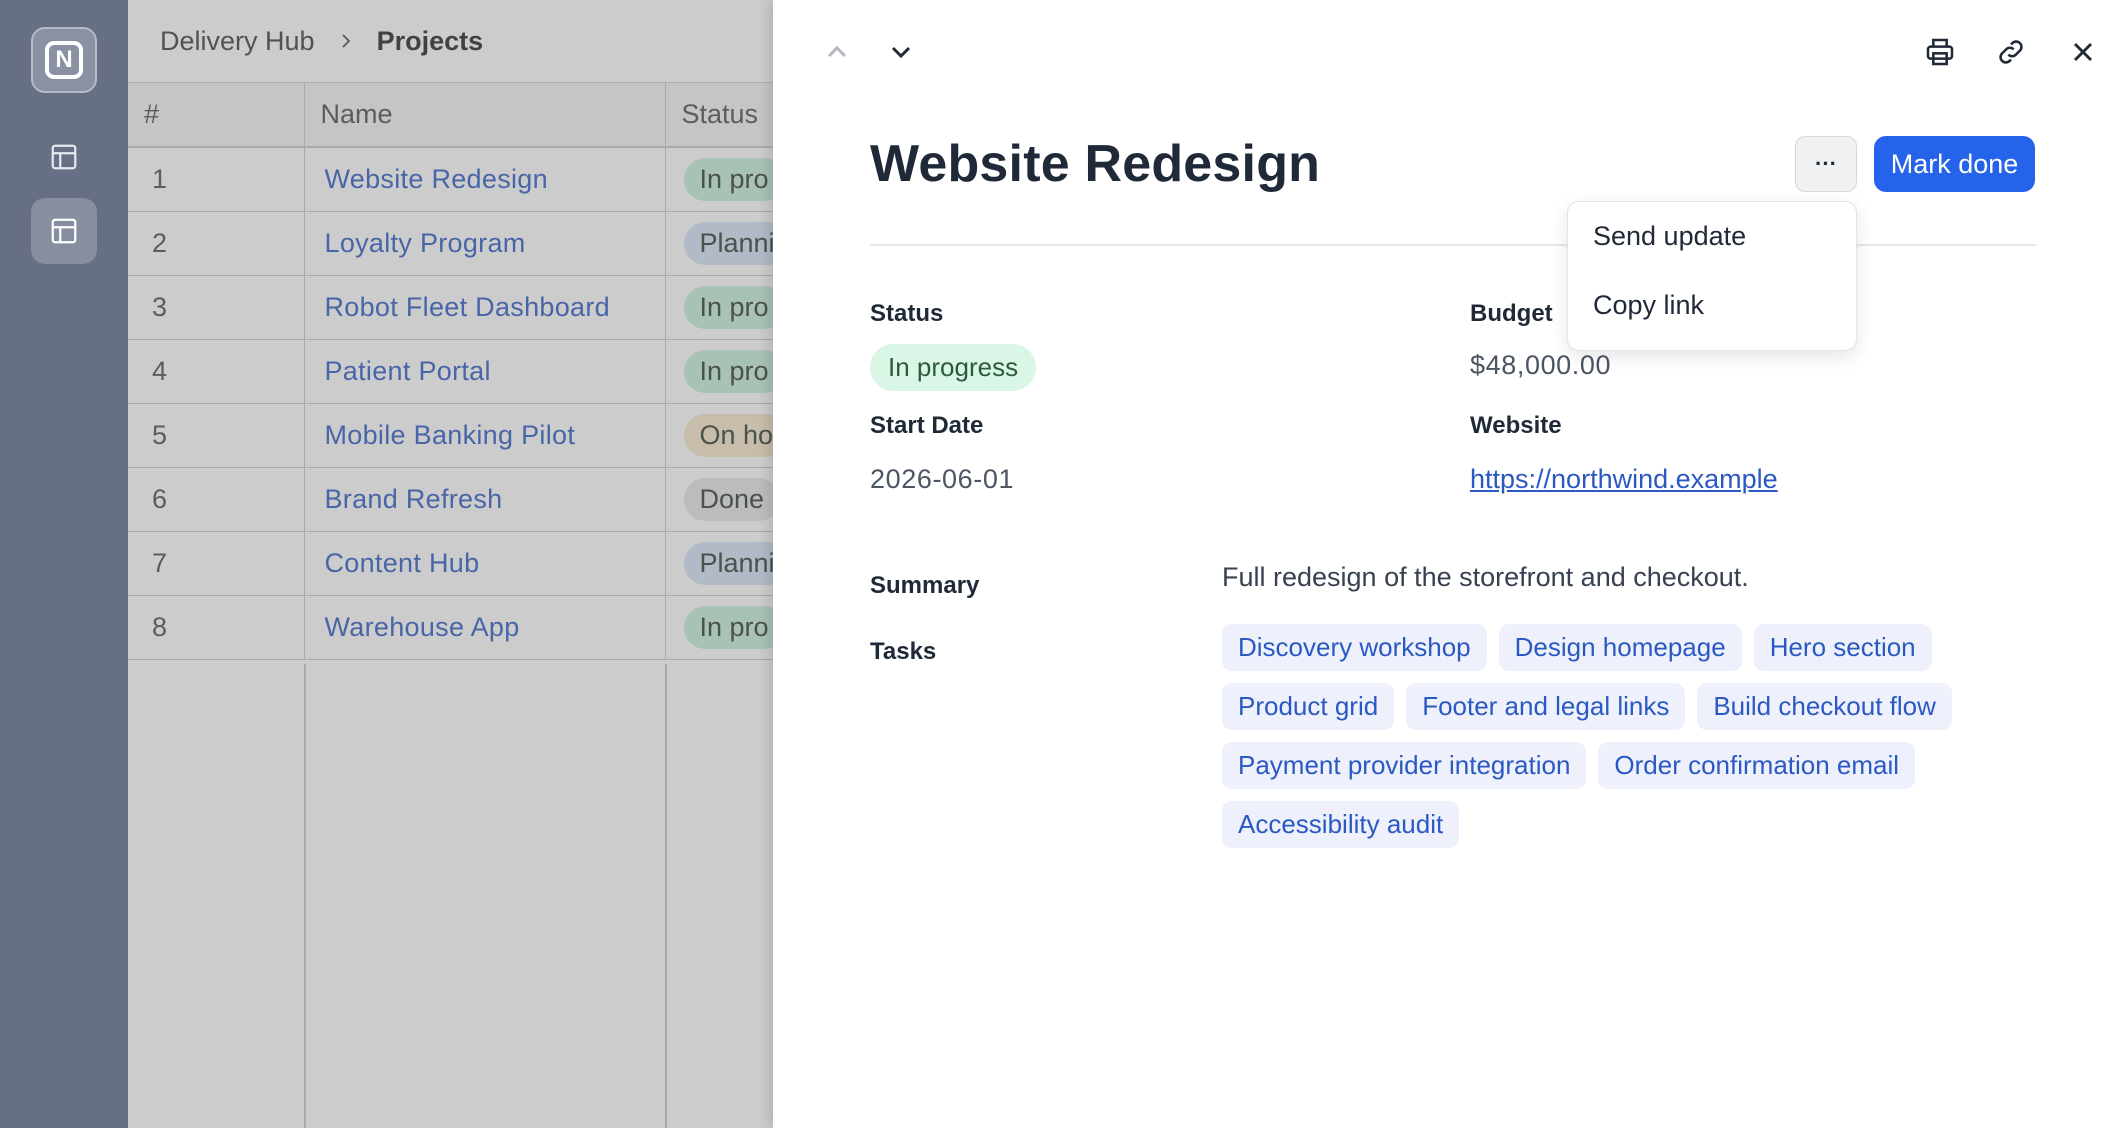 Image resolution: width=2124 pixels, height=1128 pixels. I want to click on task-chip: Build checkout flow, so click(1824, 706).